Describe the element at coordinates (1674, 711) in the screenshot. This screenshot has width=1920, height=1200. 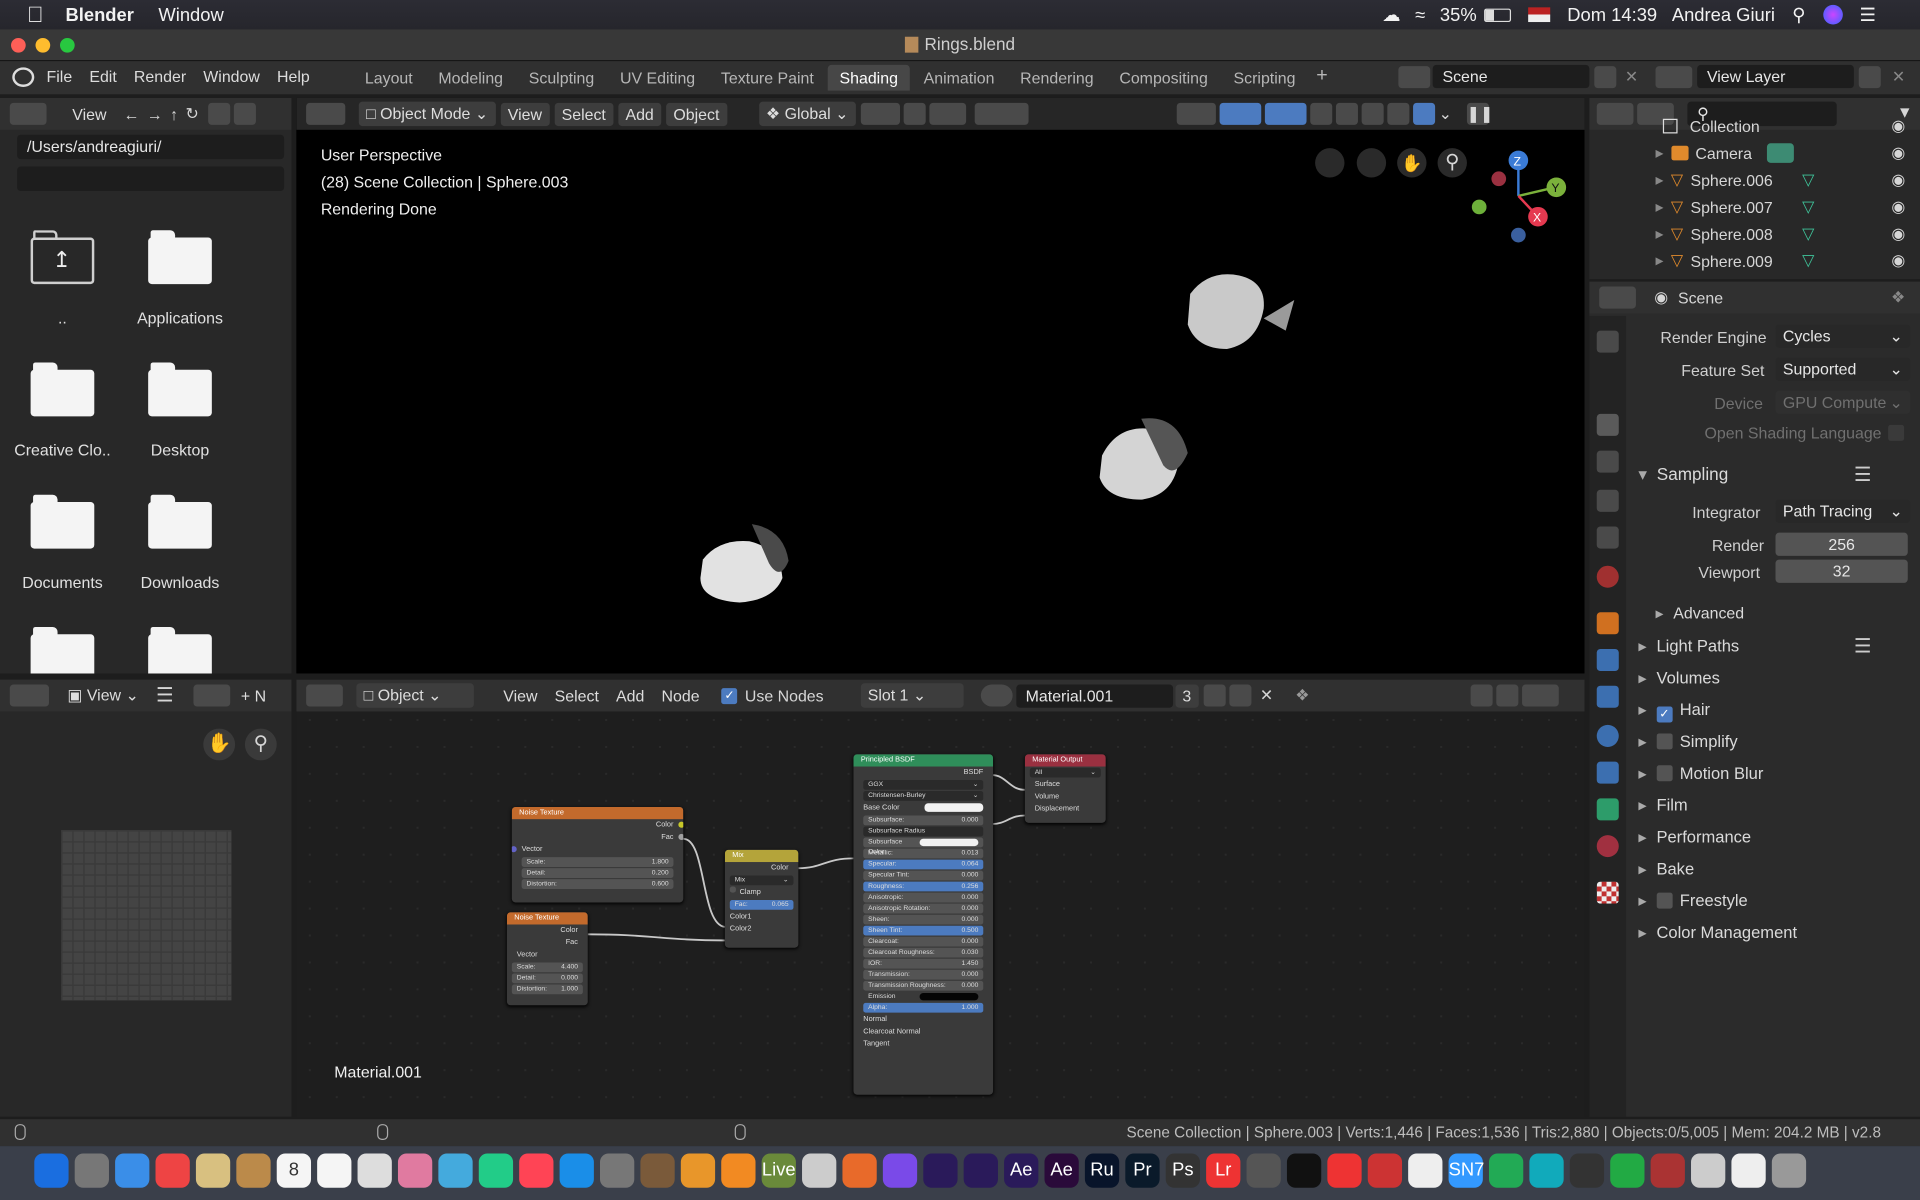
I see `section-hair: ▸ ✓ Hair` at that location.